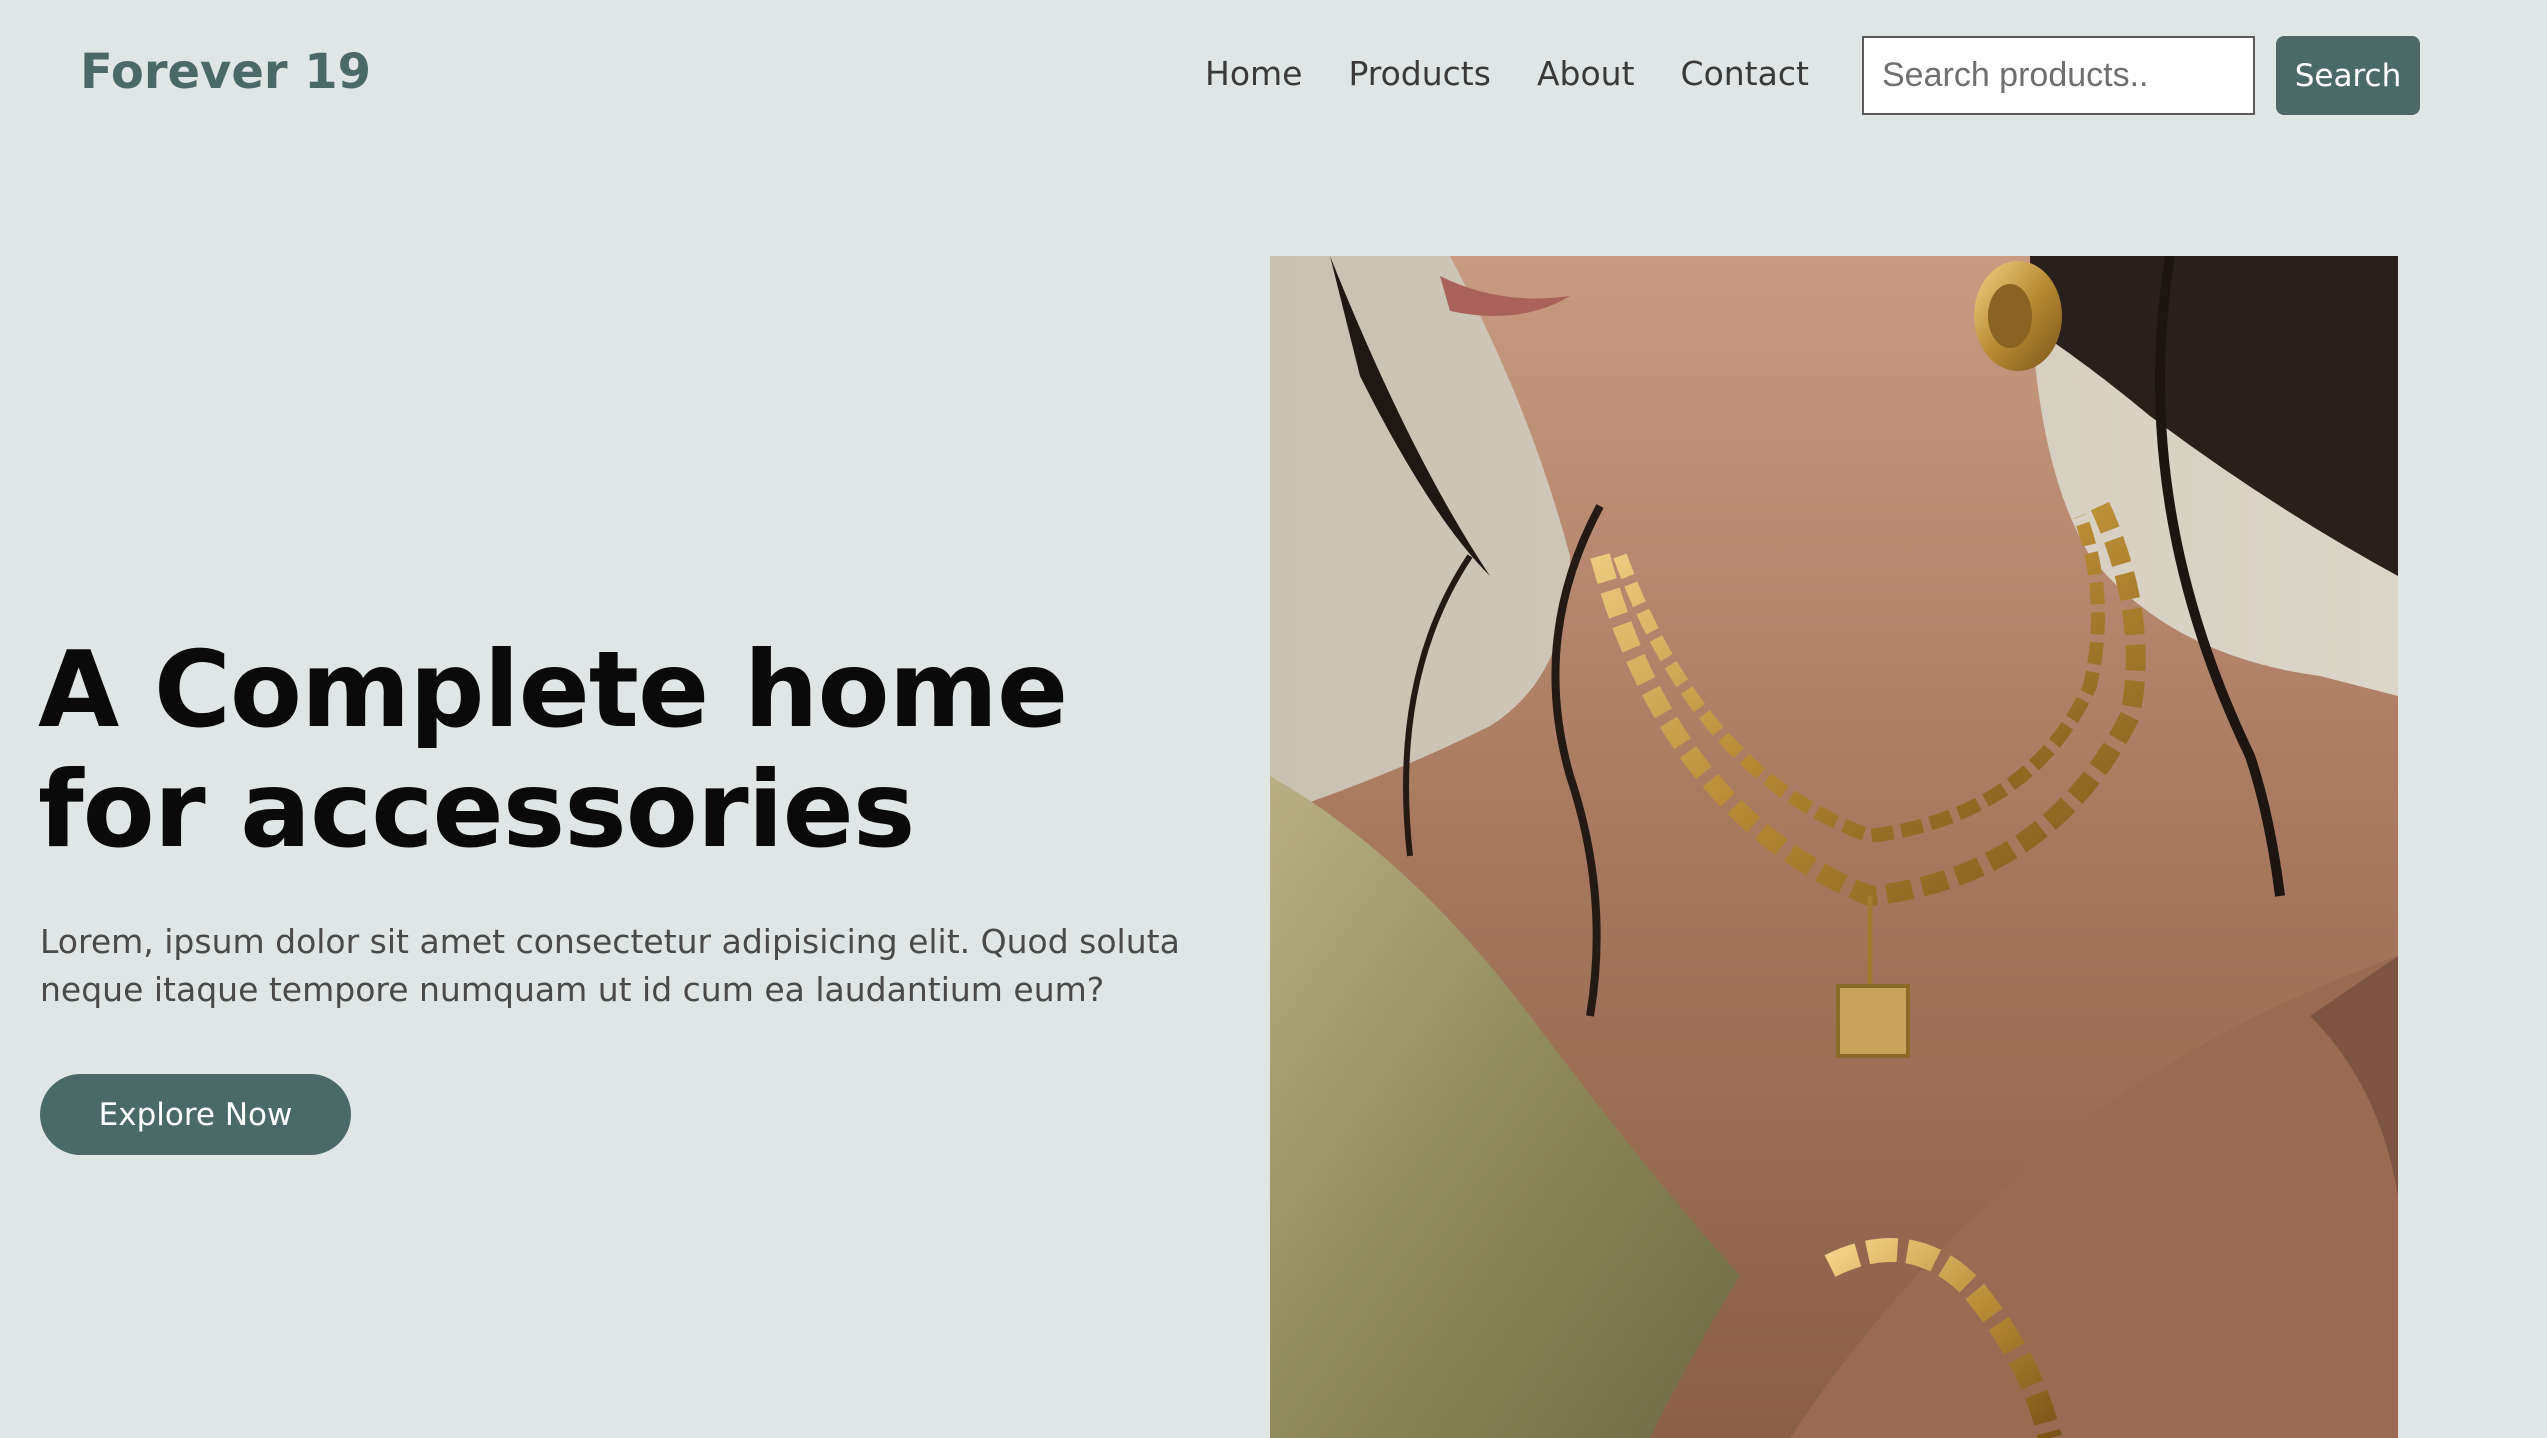 The image size is (2547, 1438). I want to click on nav-link-contact: Contact, so click(1745, 73).